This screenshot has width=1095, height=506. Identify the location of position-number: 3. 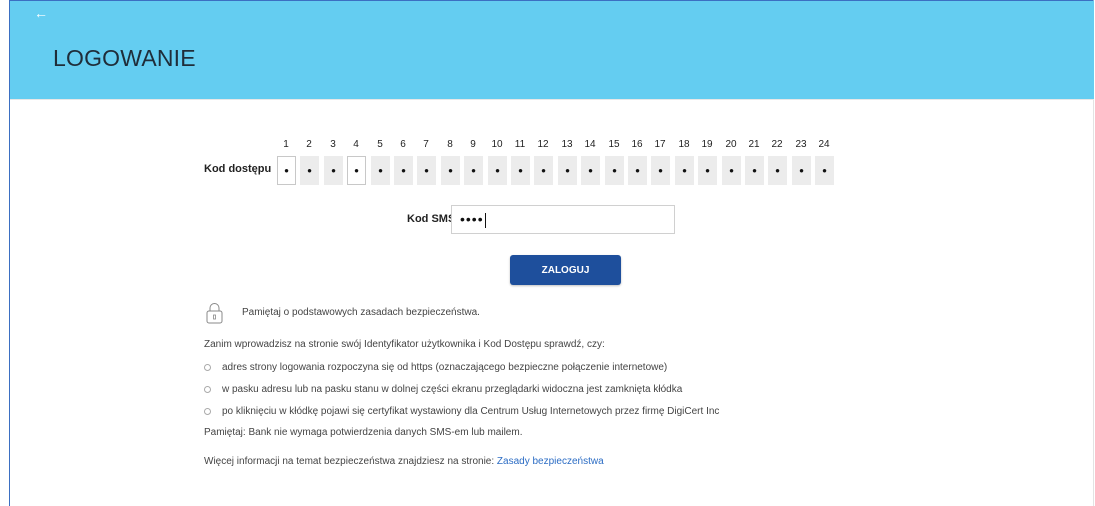
(333, 144).